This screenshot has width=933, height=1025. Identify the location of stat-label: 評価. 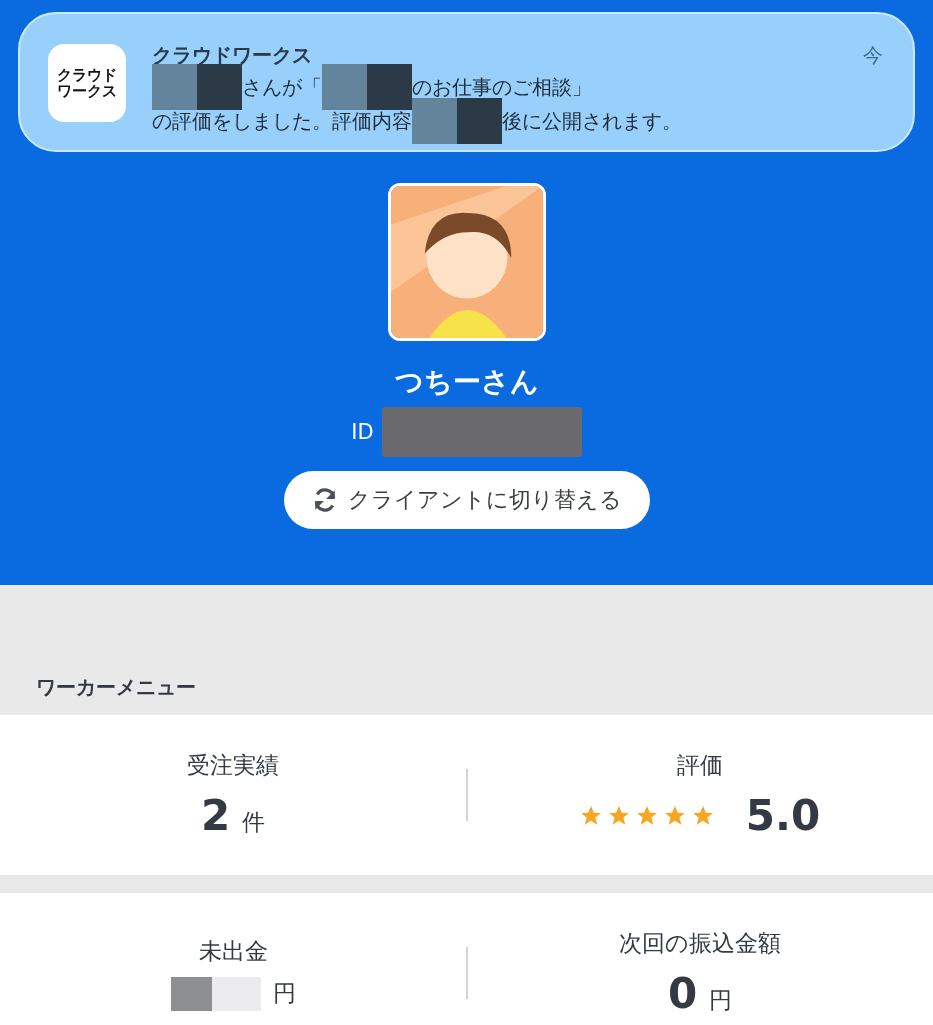
(700, 765).